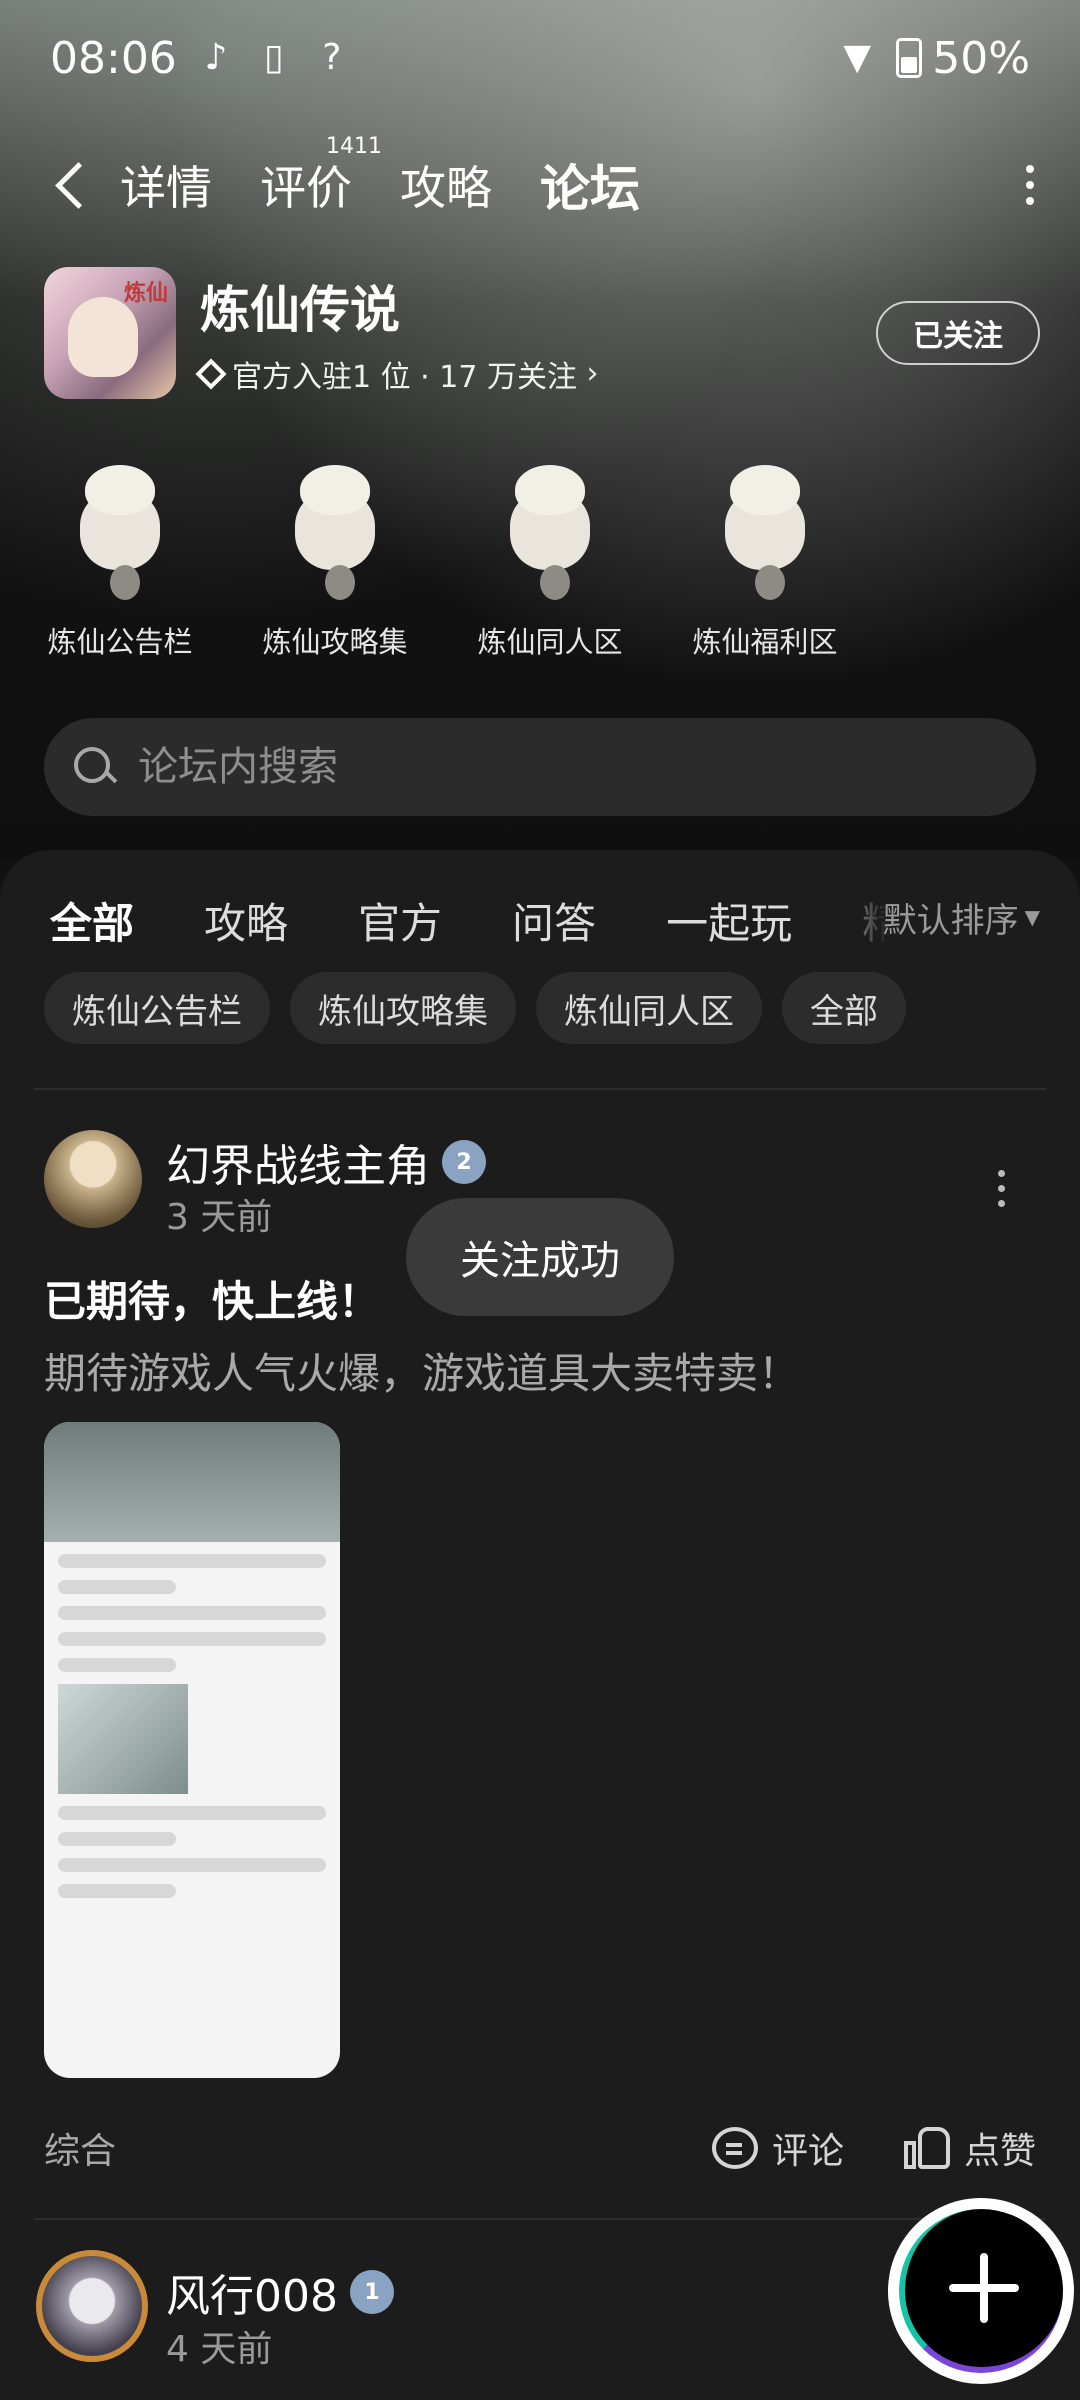  I want to click on subforum-fanart: 炼仙同人区, so click(550, 558).